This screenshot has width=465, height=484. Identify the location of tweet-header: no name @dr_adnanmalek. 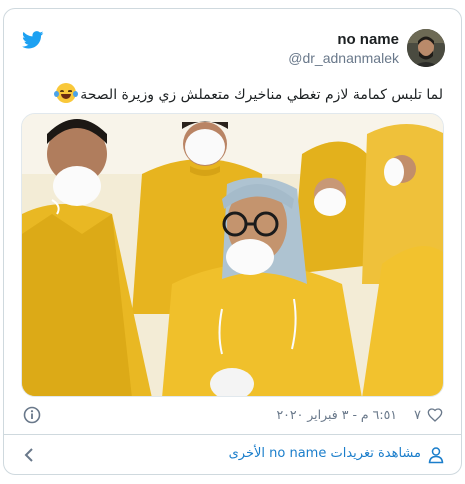
(232, 40).